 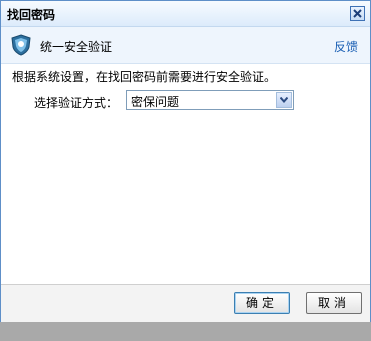 What do you see at coordinates (155, 102) in the screenshot?
I see `select-value: 密保问题` at bounding box center [155, 102].